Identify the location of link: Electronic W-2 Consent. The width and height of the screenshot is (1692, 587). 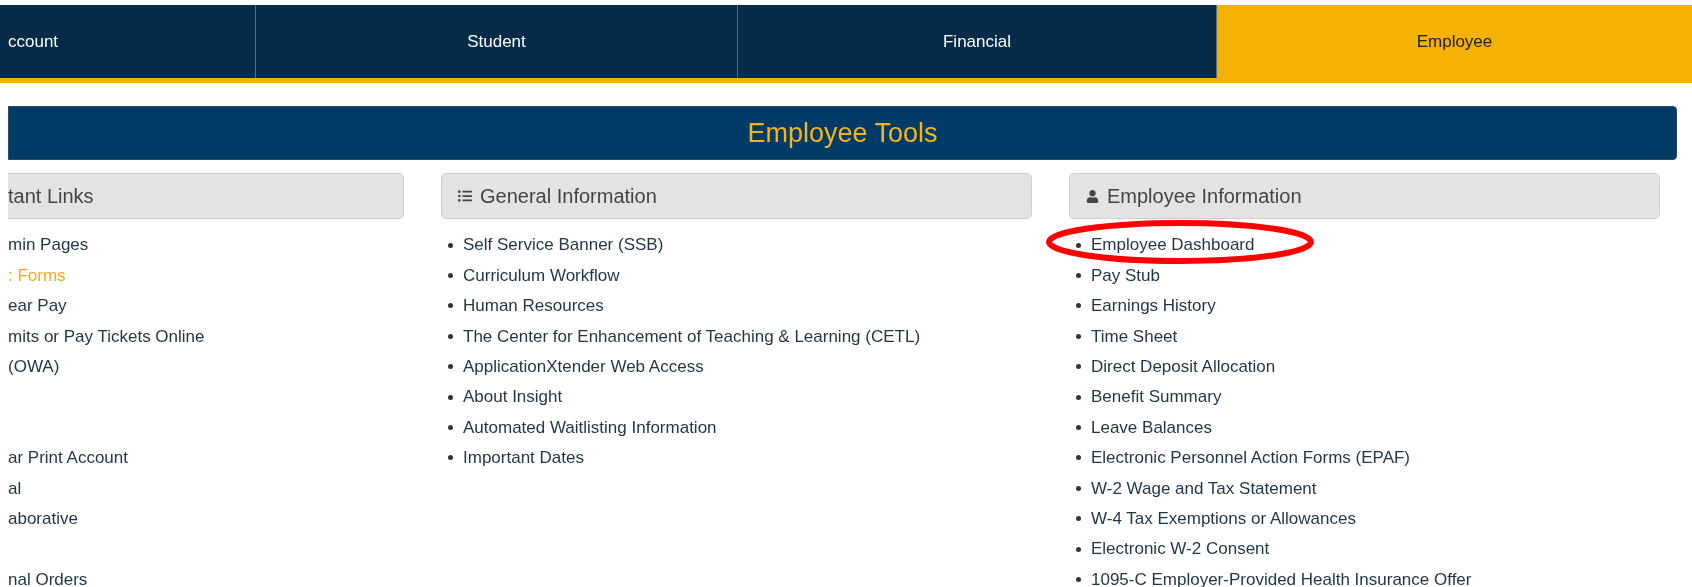
(1180, 549).